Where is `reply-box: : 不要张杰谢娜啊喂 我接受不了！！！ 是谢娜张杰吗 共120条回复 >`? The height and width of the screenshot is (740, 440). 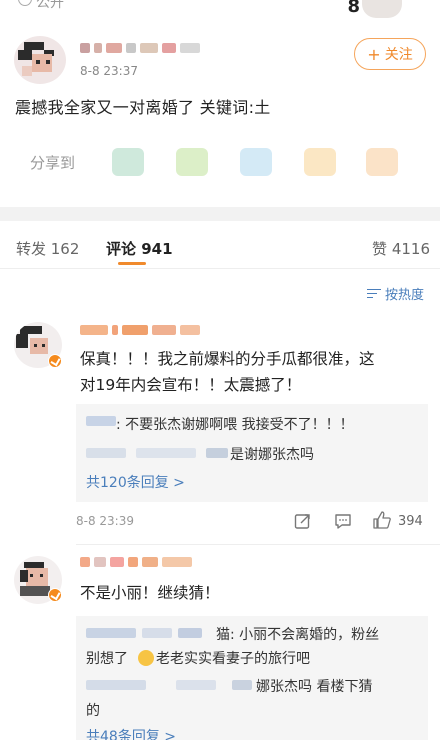
reply-box: : 不要张杰谢娜啊喂 我接受不了！！！ 是谢娜张杰吗 共120条回复 > is located at coordinates (252, 453).